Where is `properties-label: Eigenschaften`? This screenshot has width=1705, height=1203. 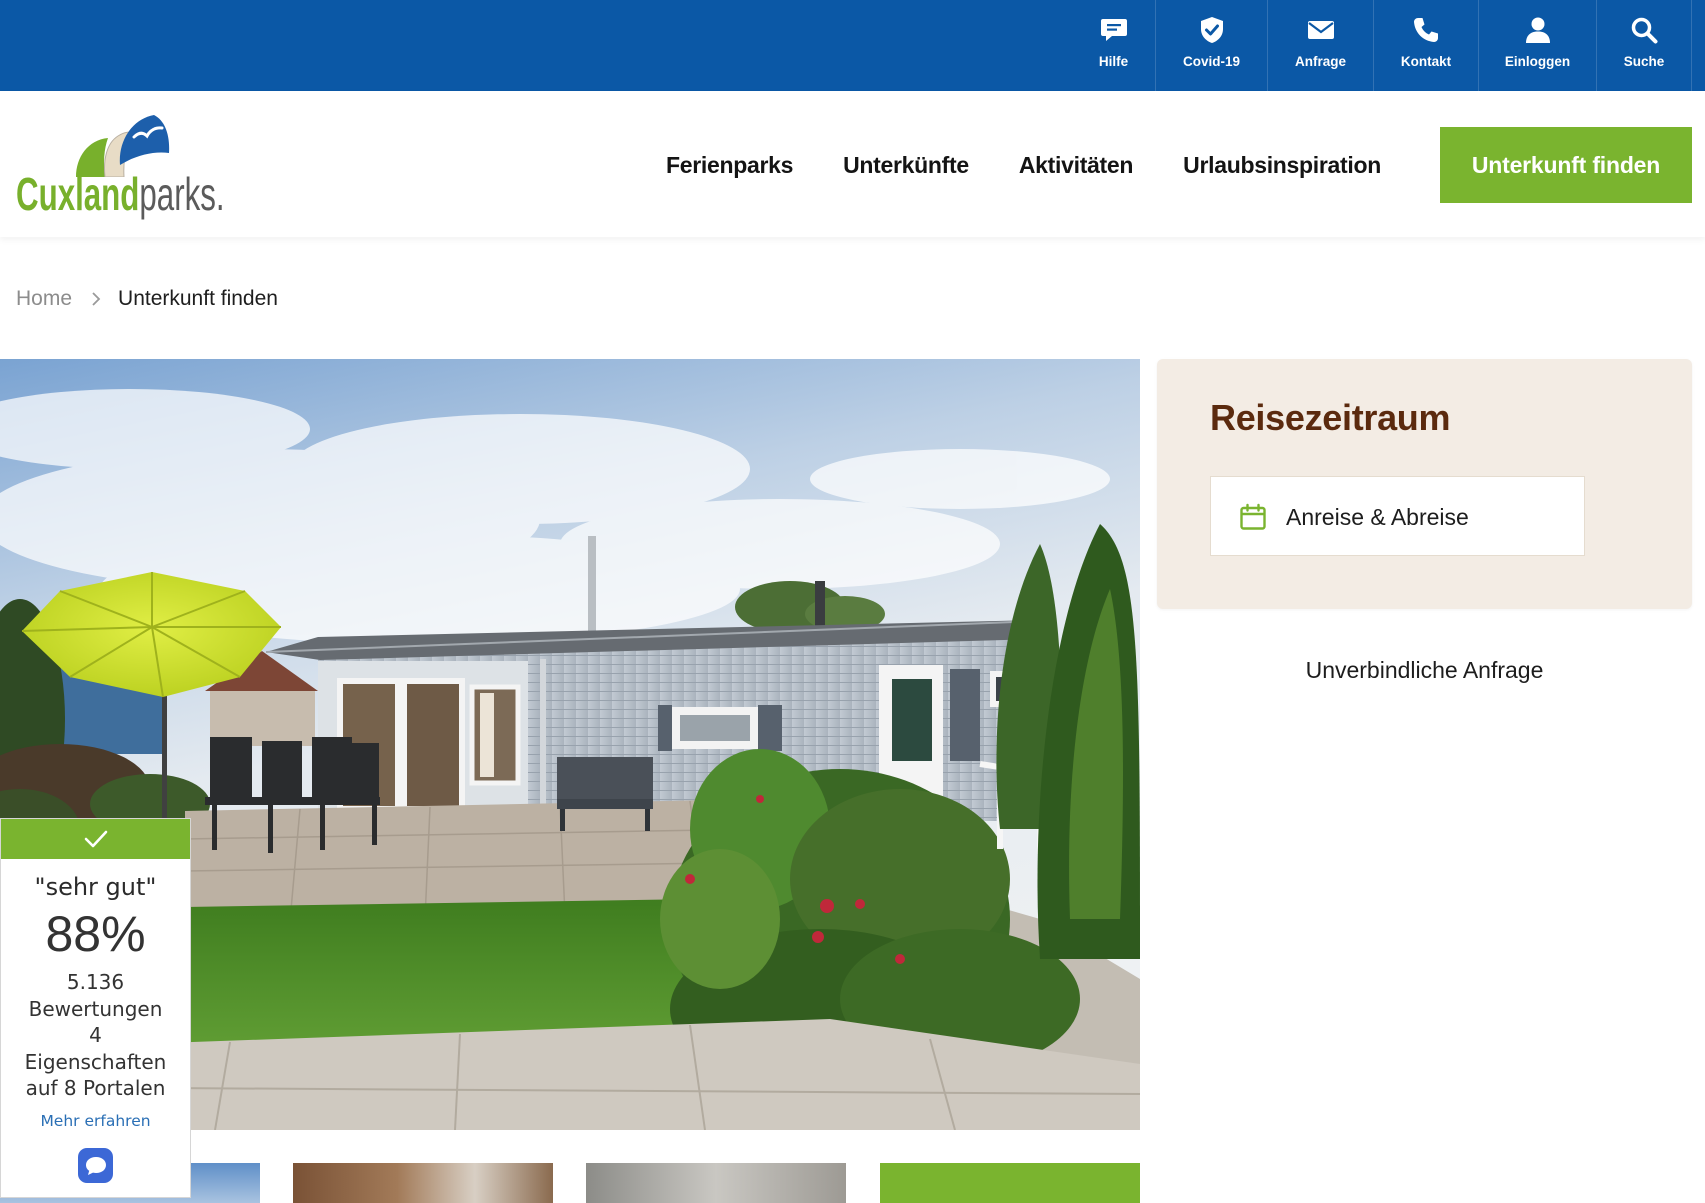
properties-label: Eigenschaften is located at coordinates (95, 1061).